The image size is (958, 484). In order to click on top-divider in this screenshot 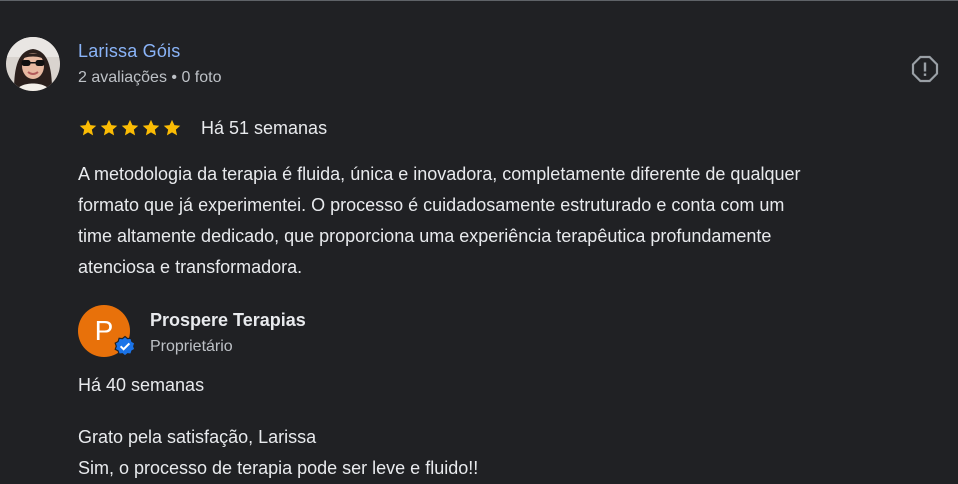, I will do `click(479, 0)`.